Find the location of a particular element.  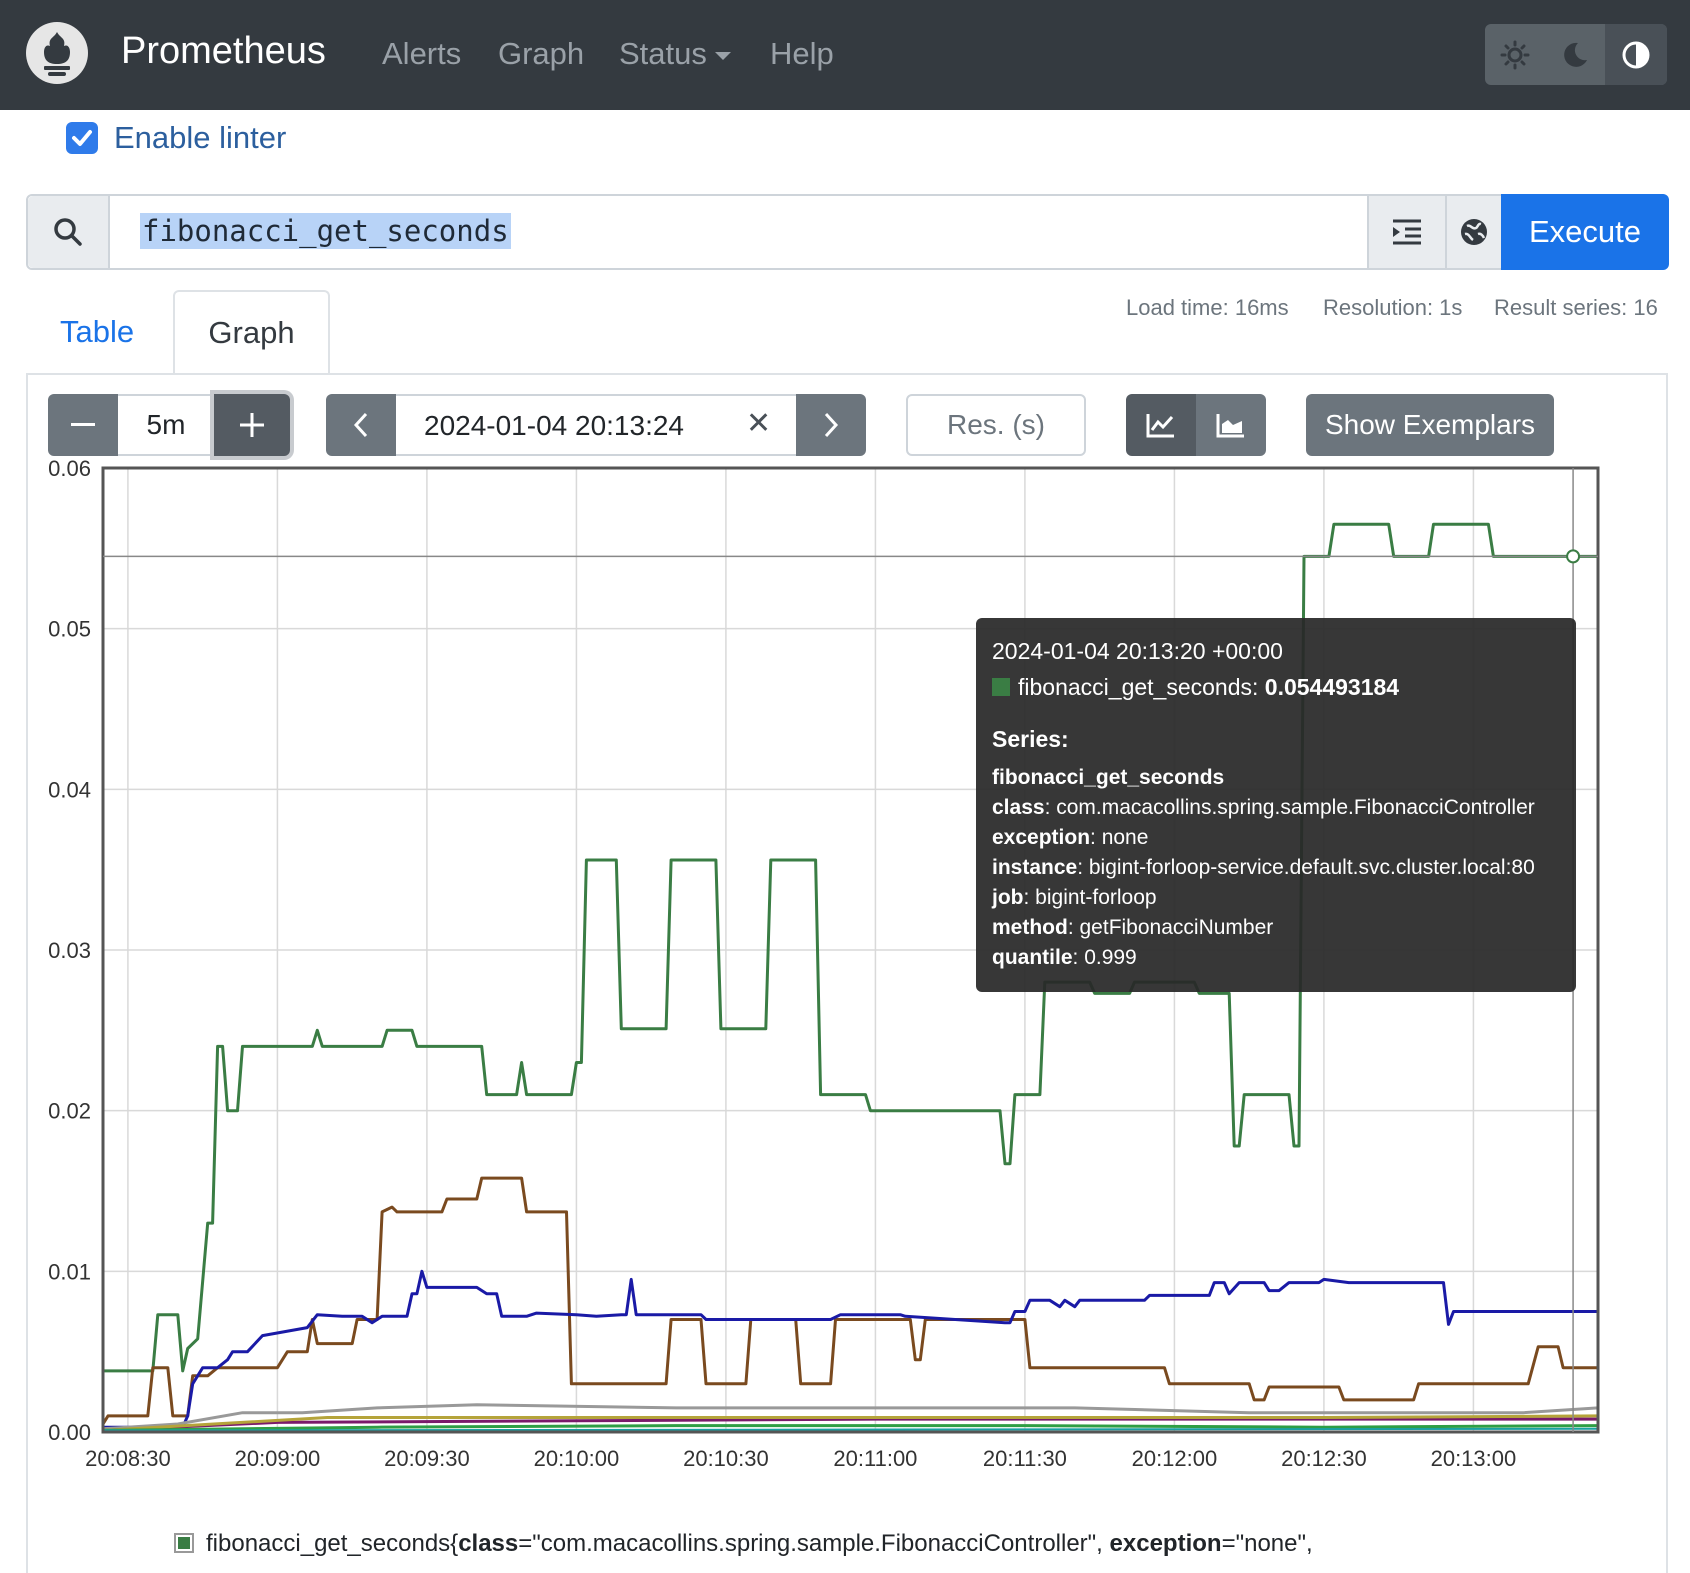

legend-label-value: ="none", is located at coordinates (1267, 1543).